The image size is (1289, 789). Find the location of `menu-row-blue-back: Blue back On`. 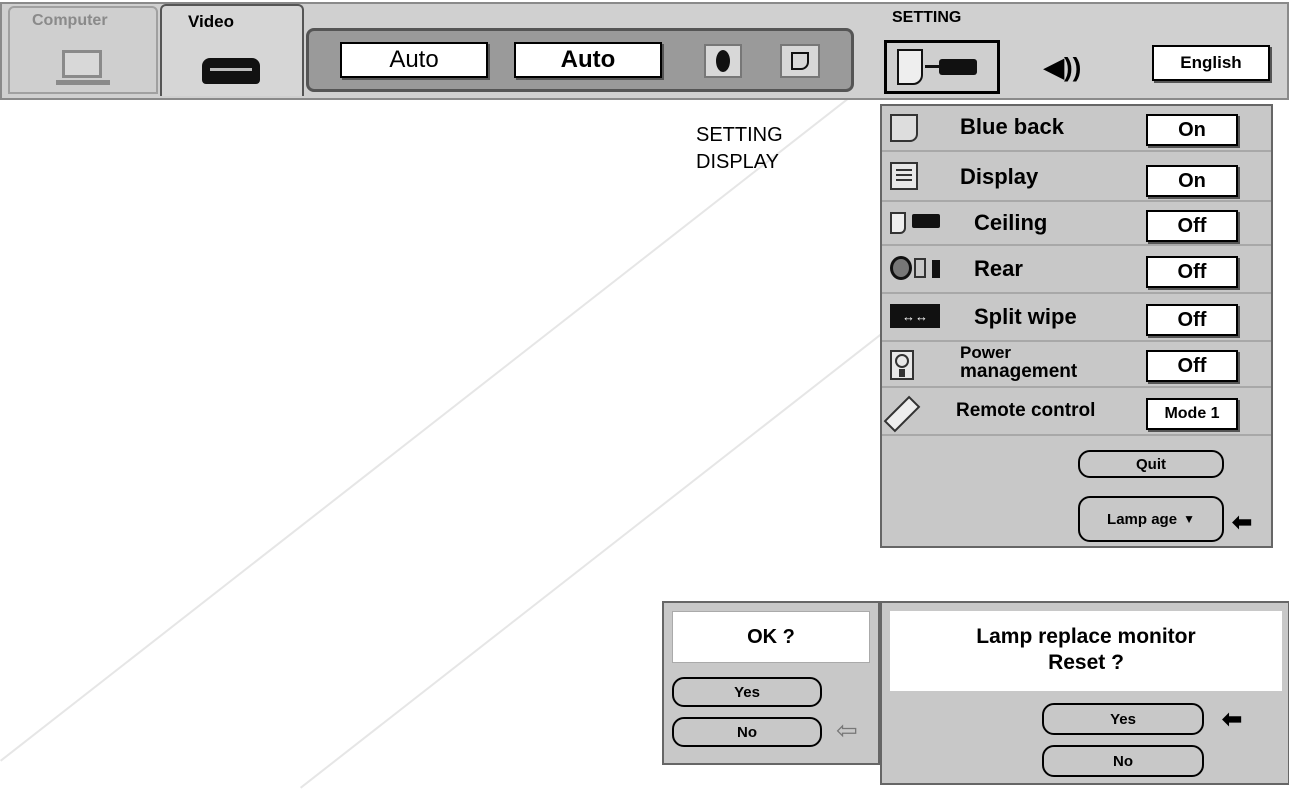

menu-row-blue-back: Blue back On is located at coordinates (1076, 128).